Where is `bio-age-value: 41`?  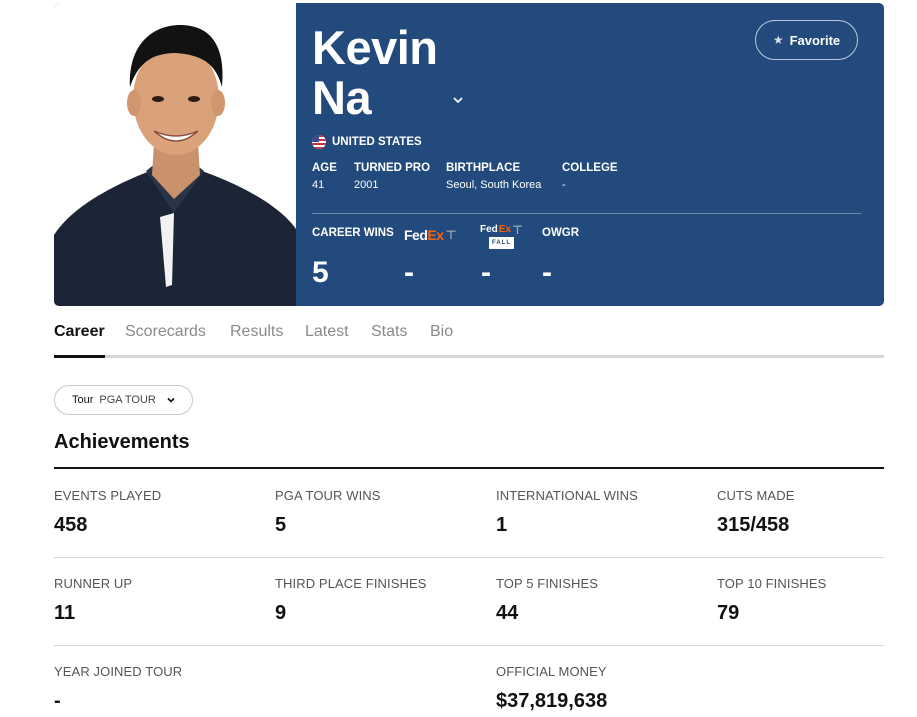 bio-age-value: 41 is located at coordinates (318, 185).